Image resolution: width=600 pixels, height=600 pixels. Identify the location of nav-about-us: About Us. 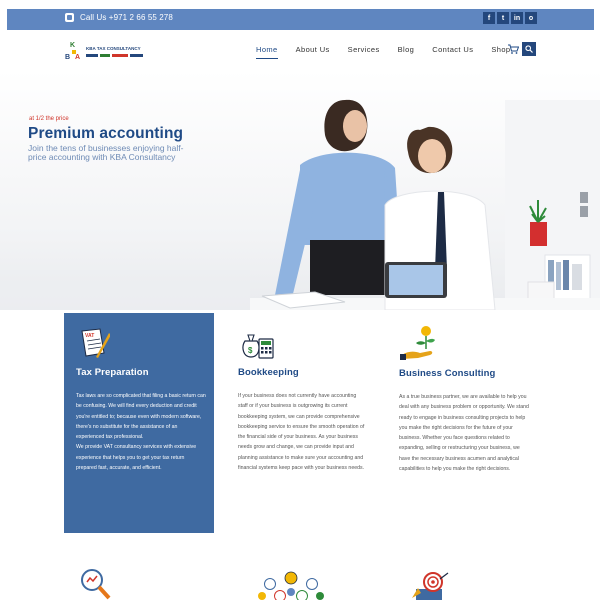
(313, 49).